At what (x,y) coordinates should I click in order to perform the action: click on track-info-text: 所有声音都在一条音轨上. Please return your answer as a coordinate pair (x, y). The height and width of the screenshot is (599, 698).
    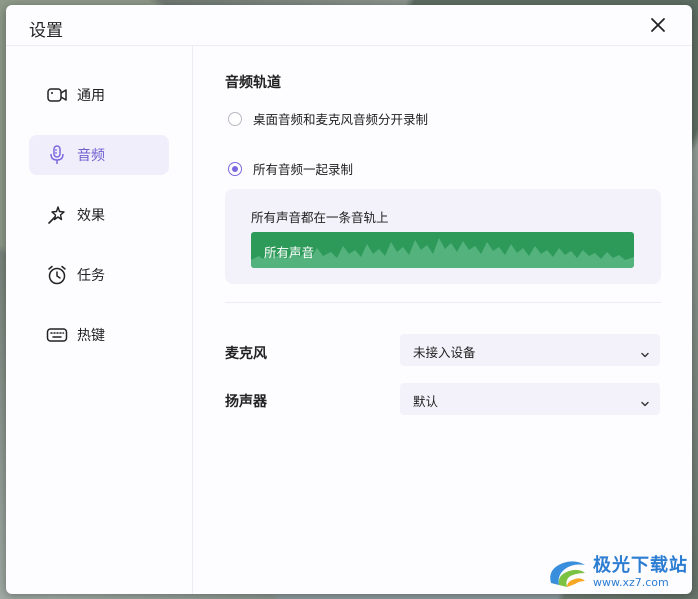
    Looking at the image, I should click on (320, 217).